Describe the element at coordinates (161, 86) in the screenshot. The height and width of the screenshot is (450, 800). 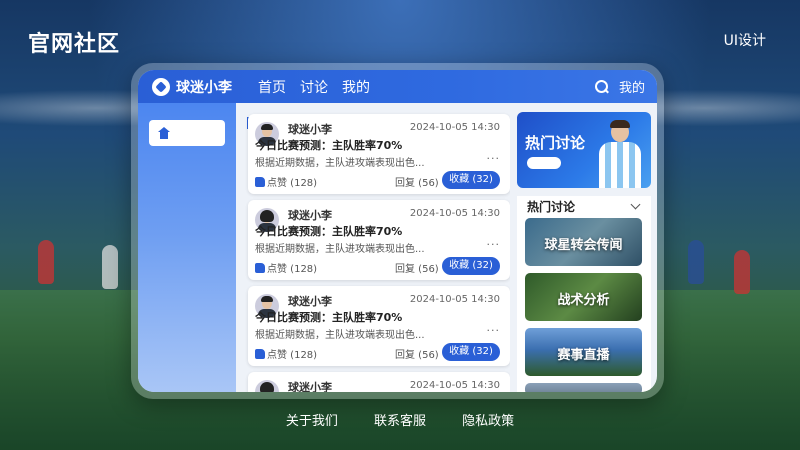
I see `football-logo-icon` at that location.